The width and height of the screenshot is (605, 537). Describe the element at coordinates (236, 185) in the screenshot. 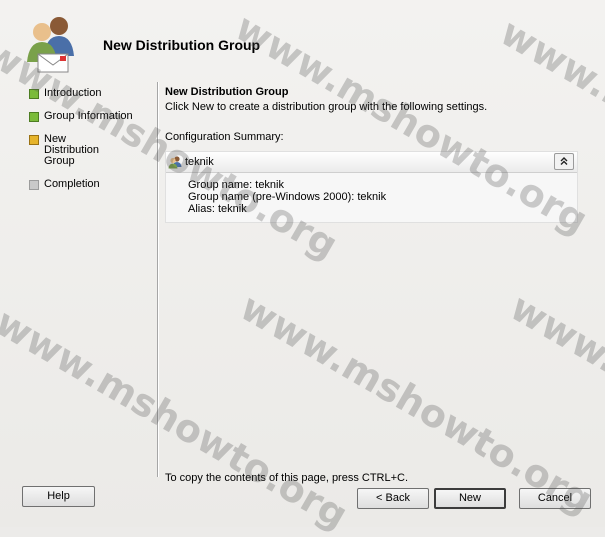

I see `summary-detail-line: Group name: teknik` at that location.